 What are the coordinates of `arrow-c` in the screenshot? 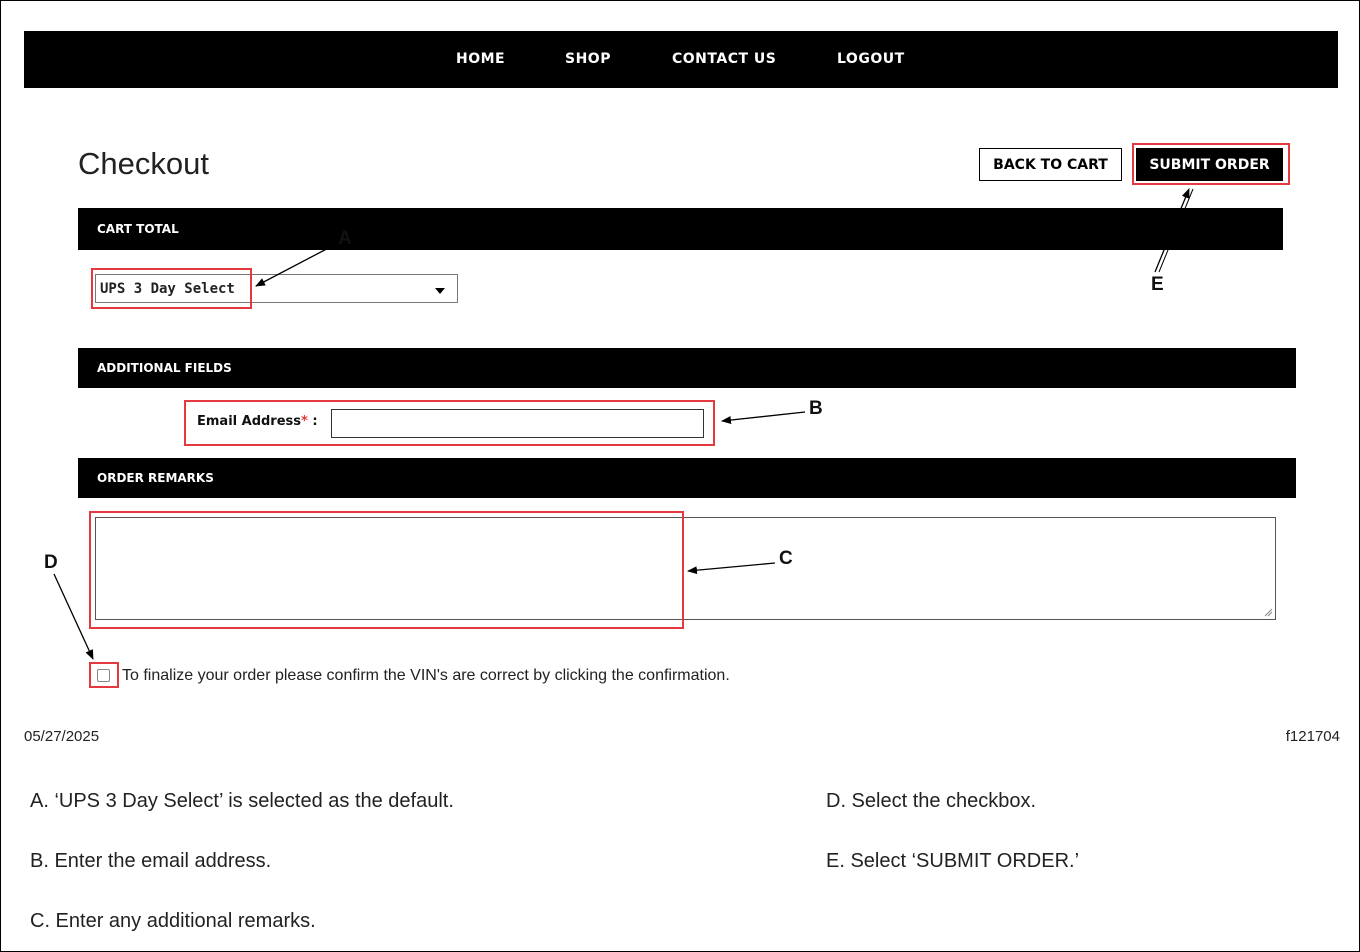 It's located at (731, 568).